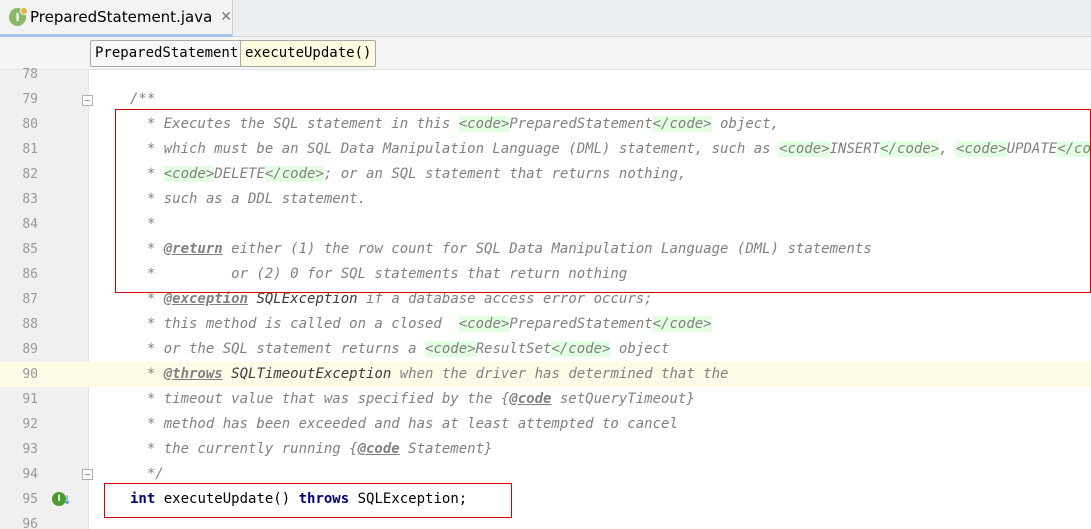  I want to click on code-token: setQueryTimeout}, so click(623, 399).